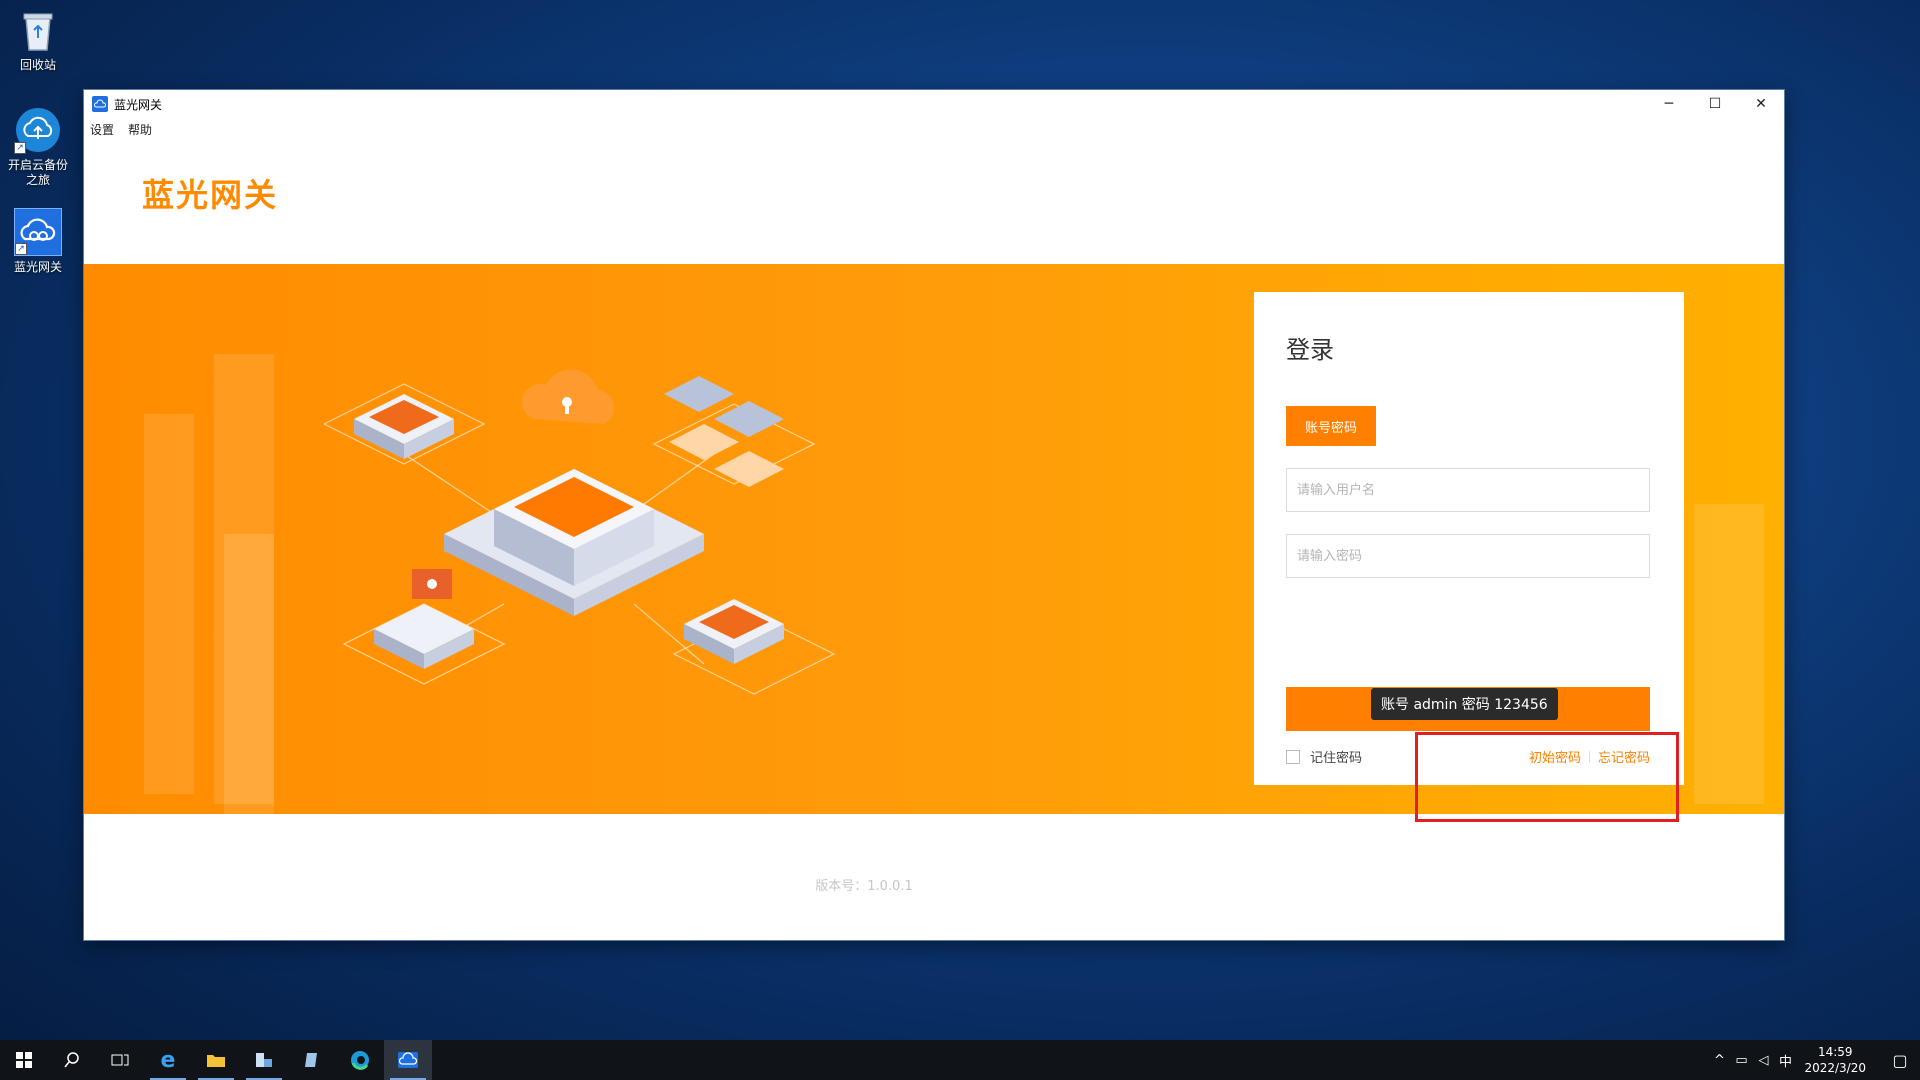 The image size is (1920, 1080). What do you see at coordinates (37, 172) in the screenshot?
I see `desktop-icon-label: 开启云备份之旅` at bounding box center [37, 172].